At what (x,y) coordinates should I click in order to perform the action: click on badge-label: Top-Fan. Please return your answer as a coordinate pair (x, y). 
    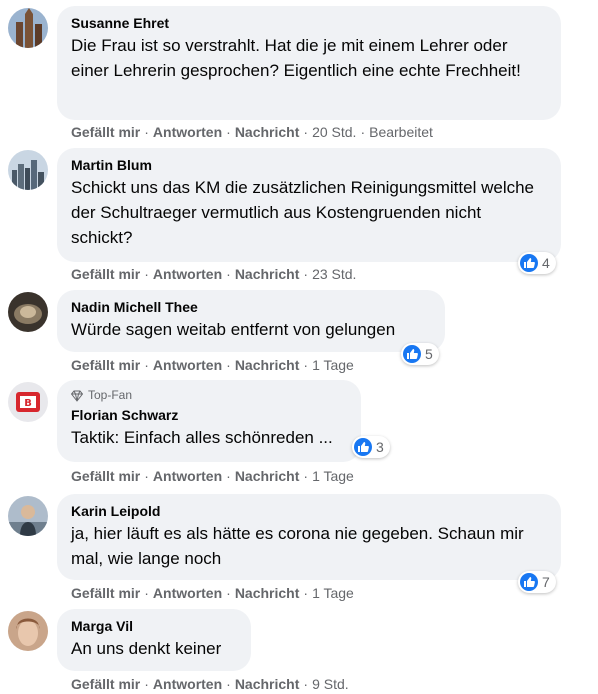
    Looking at the image, I should click on (110, 395).